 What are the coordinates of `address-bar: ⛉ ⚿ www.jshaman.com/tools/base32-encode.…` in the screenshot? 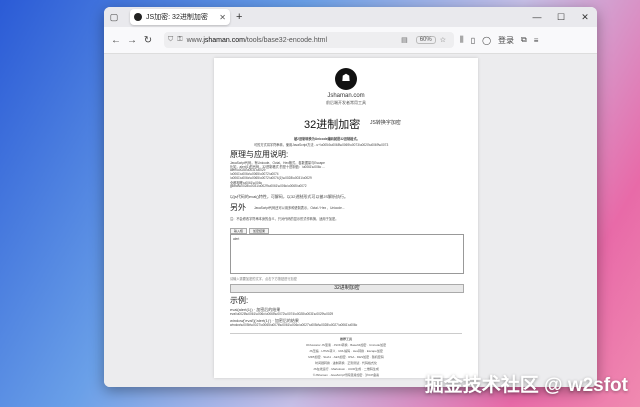 It's located at (309, 40).